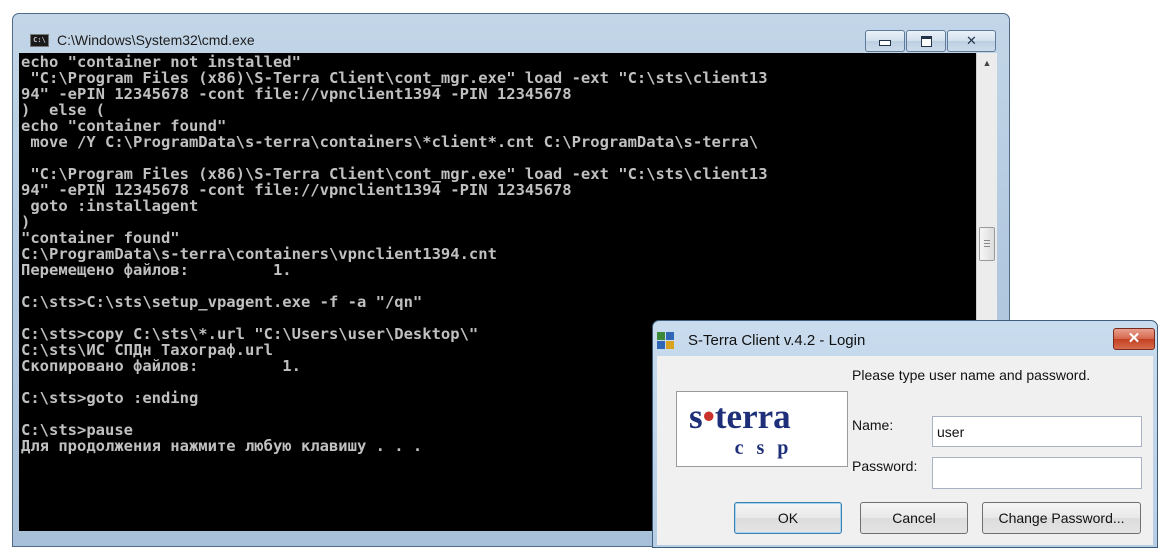  Describe the element at coordinates (752, 416) in the screenshot. I see `logo-terra: terra` at that location.